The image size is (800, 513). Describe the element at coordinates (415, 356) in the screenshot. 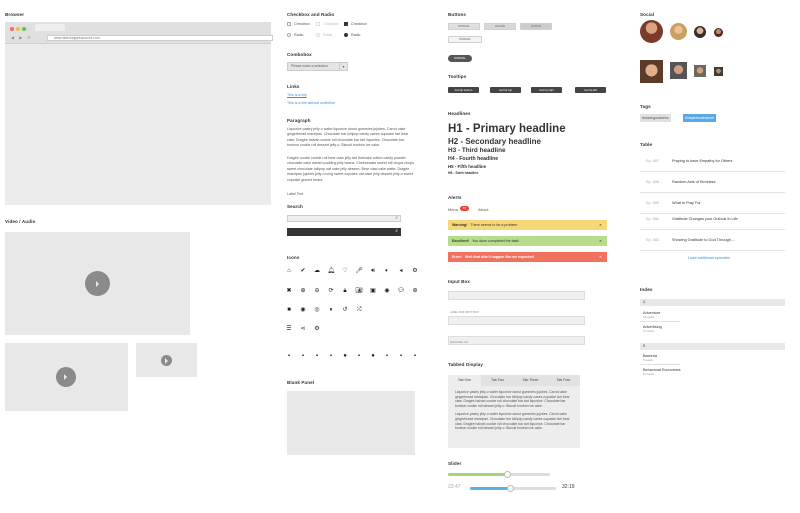

I see `youtube-icon: ▪` at that location.